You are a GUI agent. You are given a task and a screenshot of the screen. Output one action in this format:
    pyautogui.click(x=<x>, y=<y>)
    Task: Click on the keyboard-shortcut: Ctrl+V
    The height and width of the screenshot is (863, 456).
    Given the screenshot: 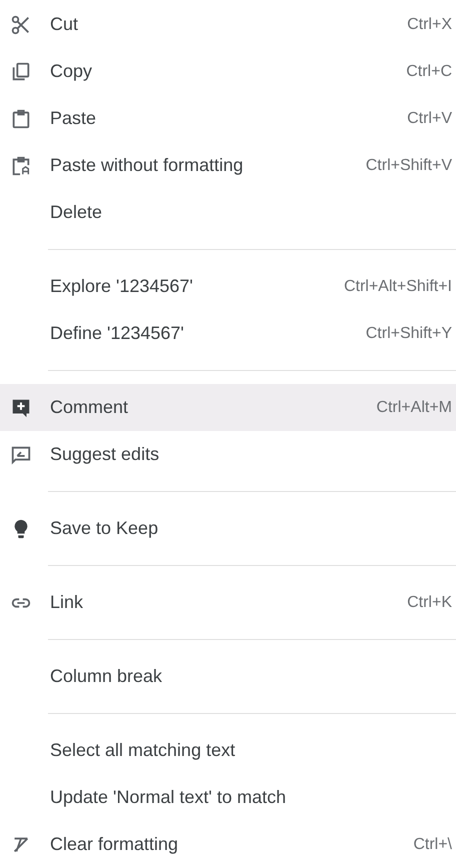 What is the action you would take?
    pyautogui.click(x=429, y=118)
    